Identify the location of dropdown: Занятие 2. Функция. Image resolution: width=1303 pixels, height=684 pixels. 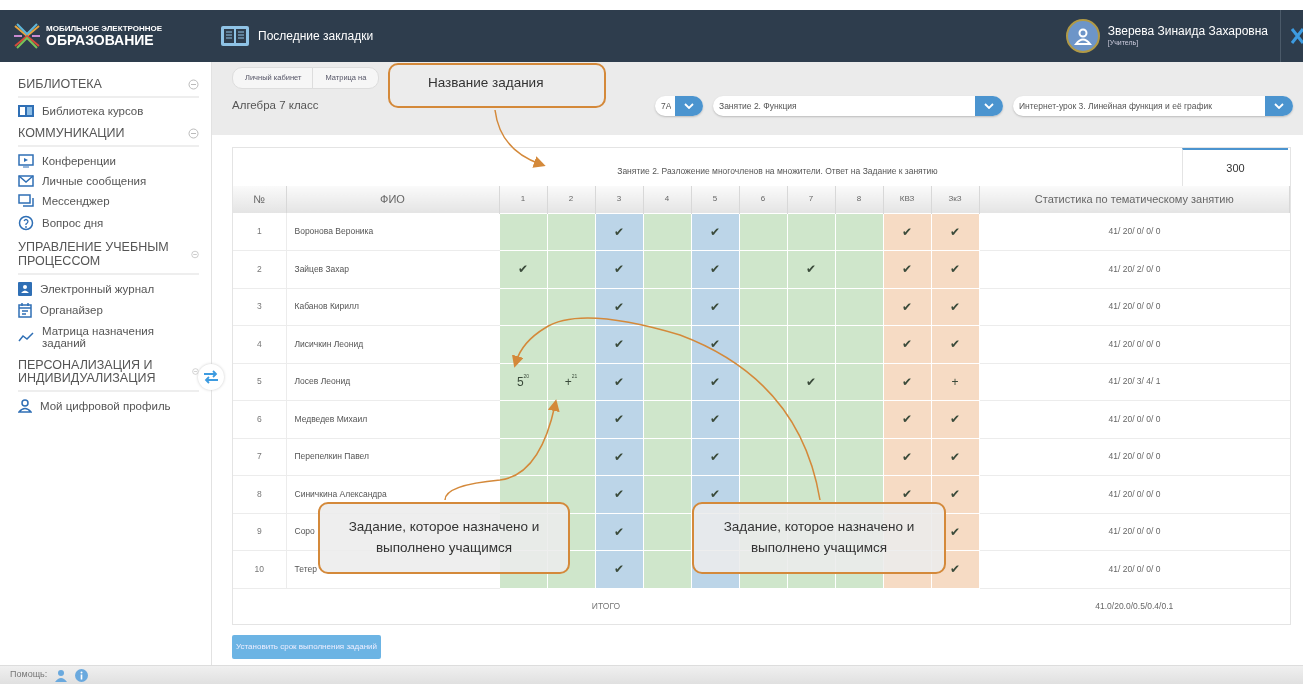
(858, 106).